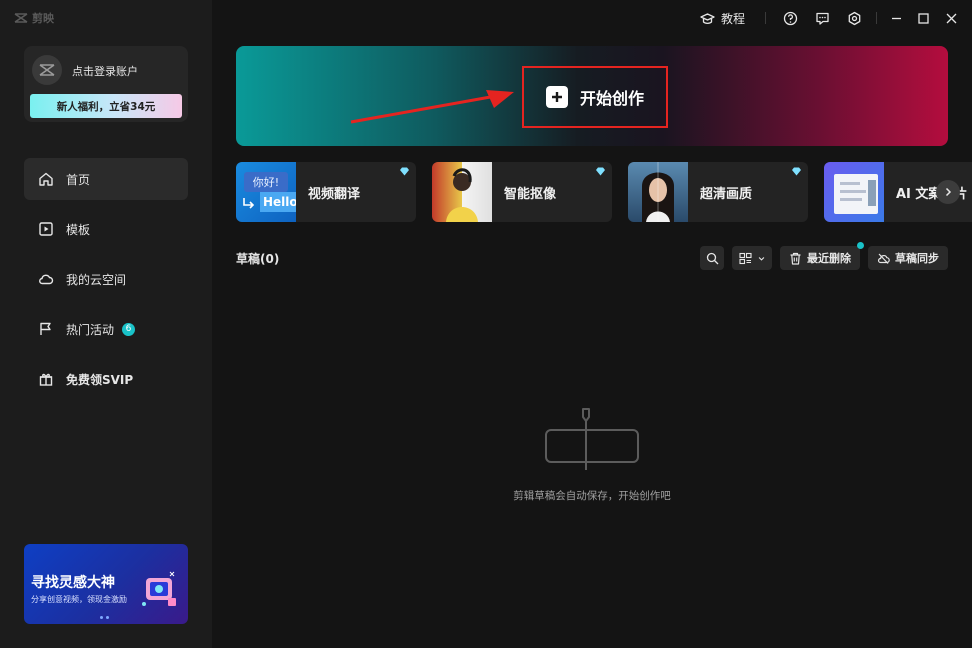 This screenshot has height=648, width=972. Describe the element at coordinates (90, 329) in the screenshot. I see `sidebar-item-label: 热门活动` at that location.